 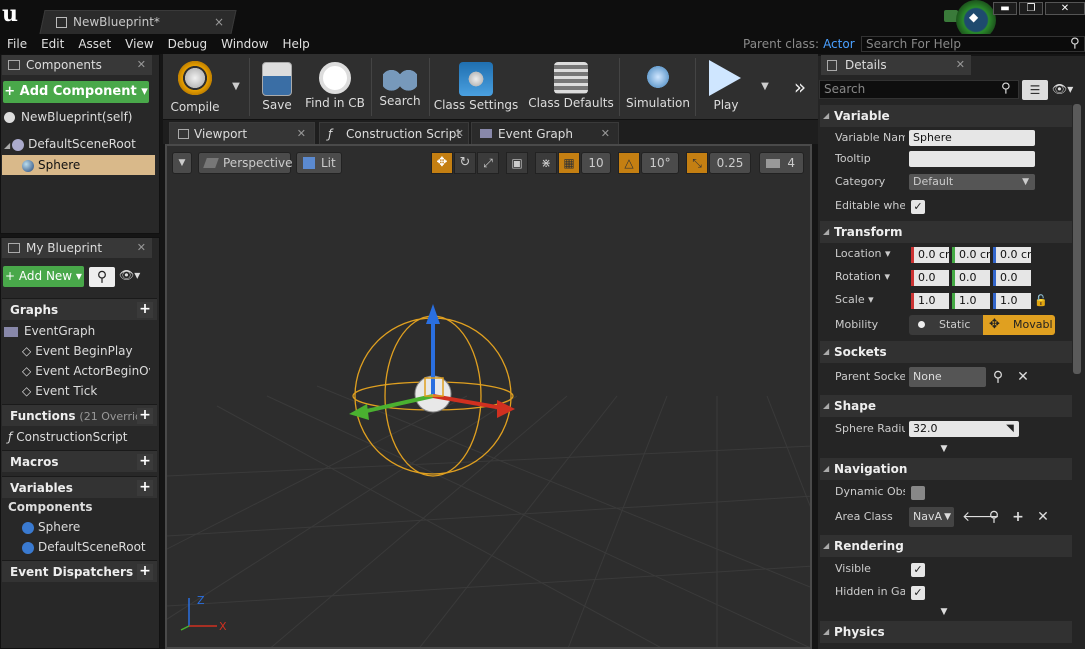 I want to click on search-button: Search, so click(x=400, y=87).